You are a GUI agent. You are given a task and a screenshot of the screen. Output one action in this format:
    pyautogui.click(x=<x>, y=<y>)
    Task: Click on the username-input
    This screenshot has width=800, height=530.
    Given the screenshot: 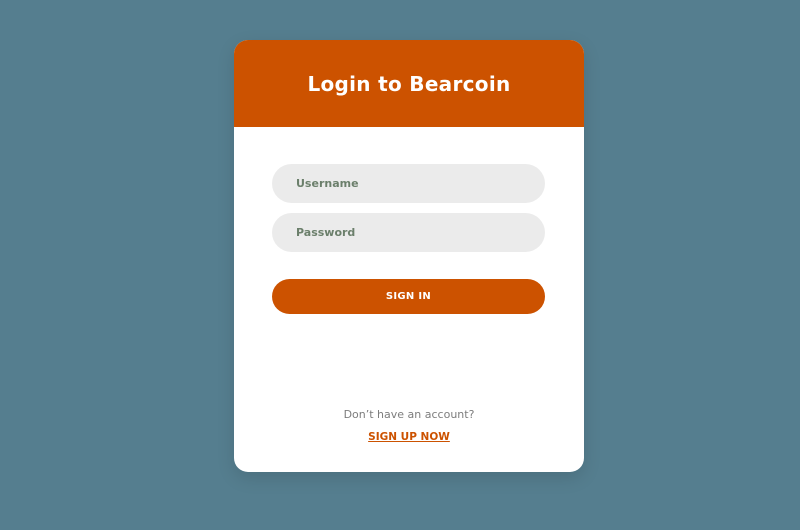 What is the action you would take?
    pyautogui.click(x=408, y=183)
    